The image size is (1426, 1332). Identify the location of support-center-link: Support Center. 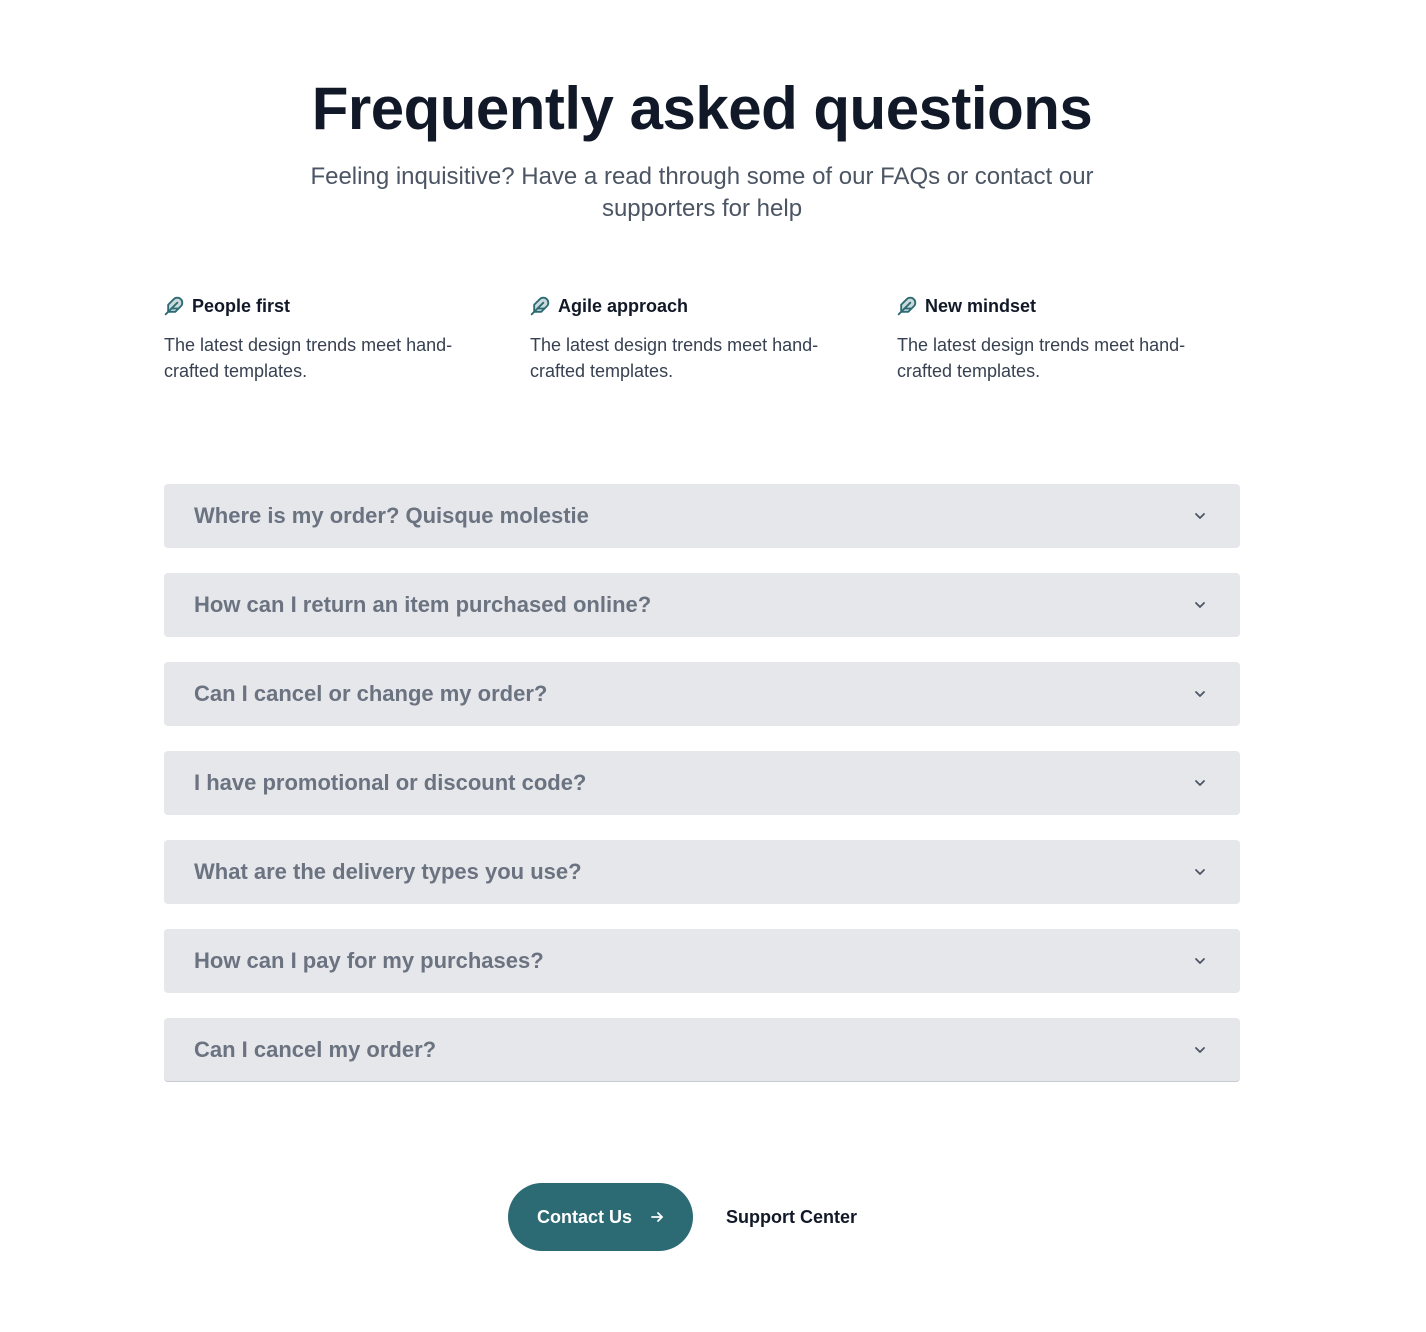
(791, 1217).